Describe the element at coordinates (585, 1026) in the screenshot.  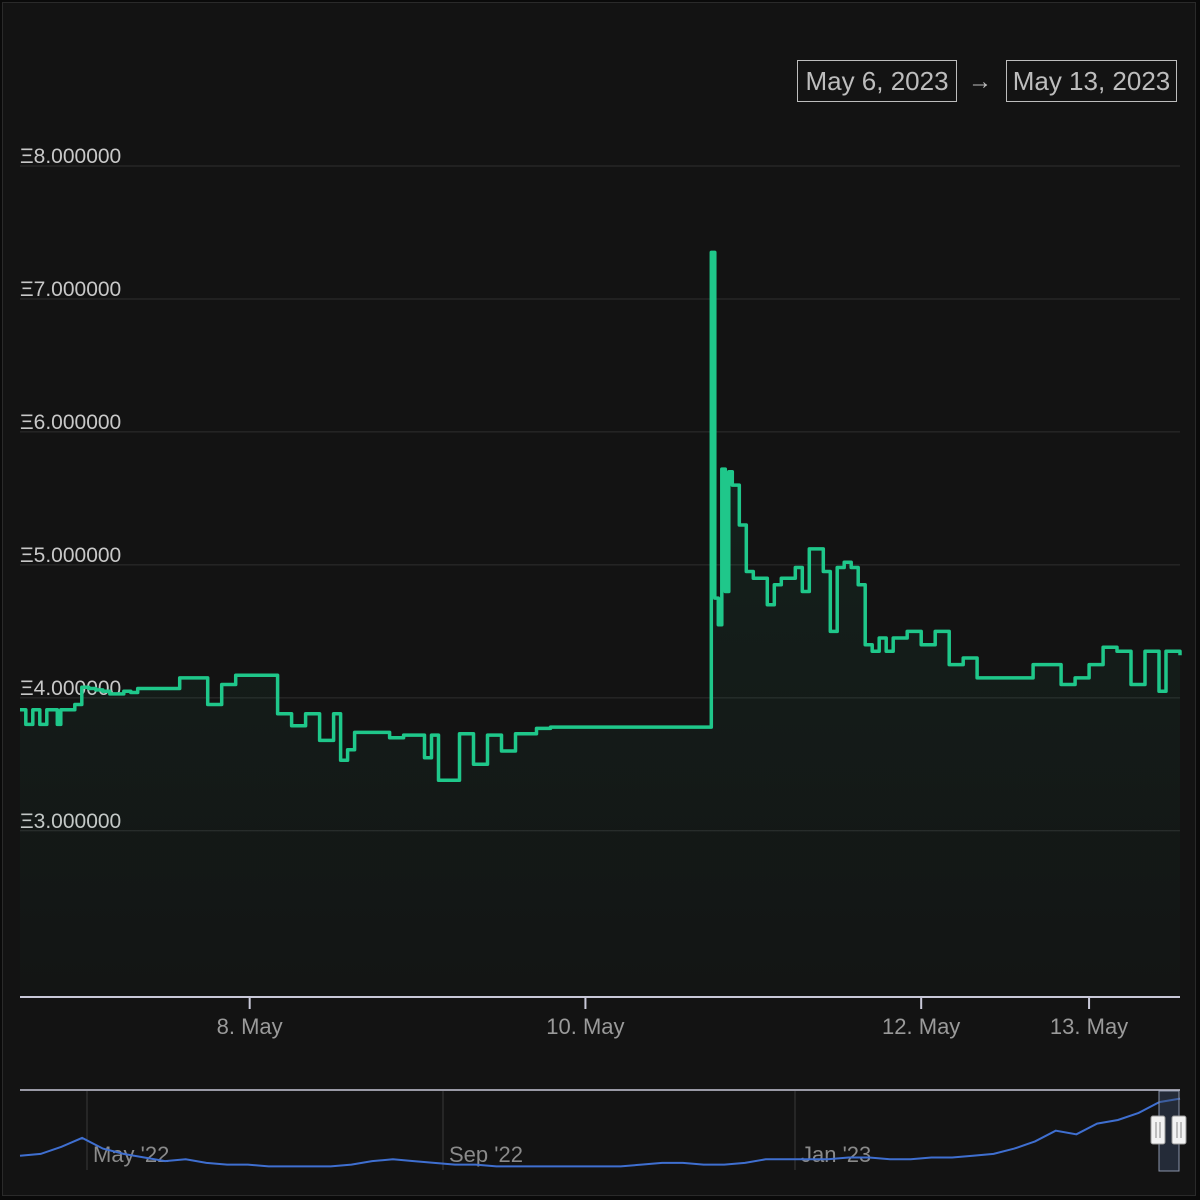
I see `x-tick-label: 10. May` at that location.